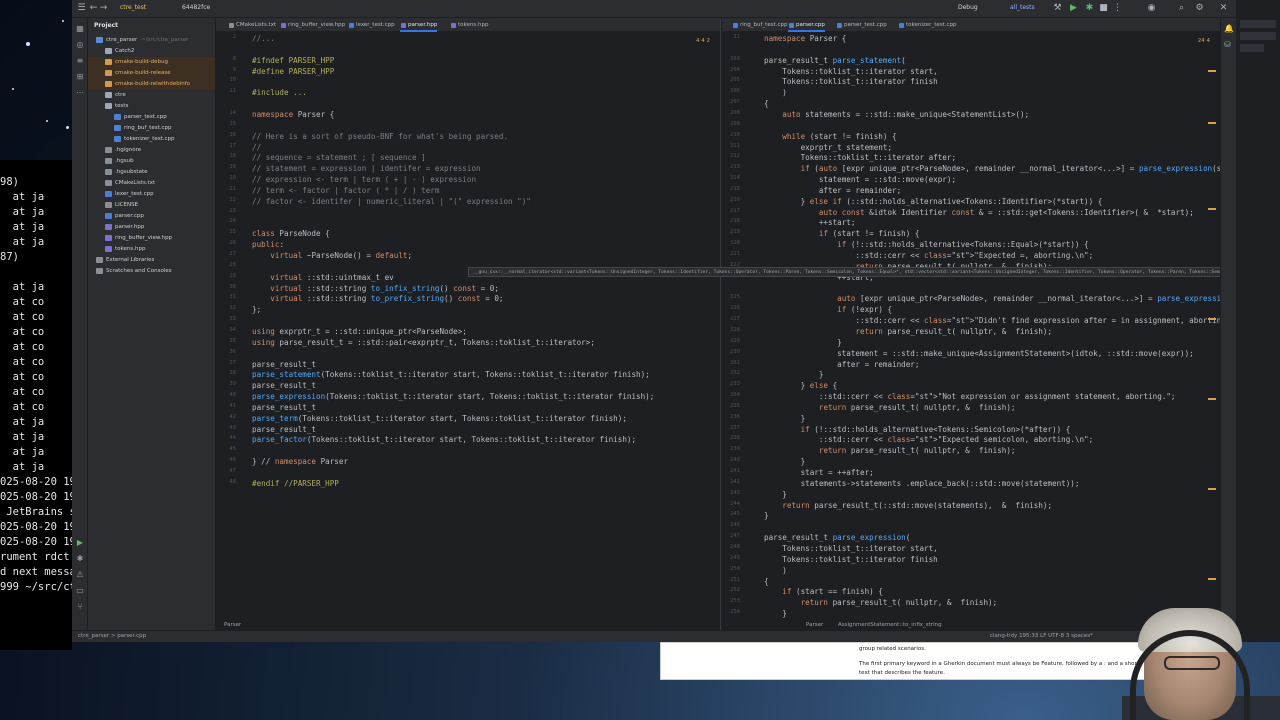 The height and width of the screenshot is (720, 1280). I want to click on run-target-selector: all_tests, so click(1022, 7).